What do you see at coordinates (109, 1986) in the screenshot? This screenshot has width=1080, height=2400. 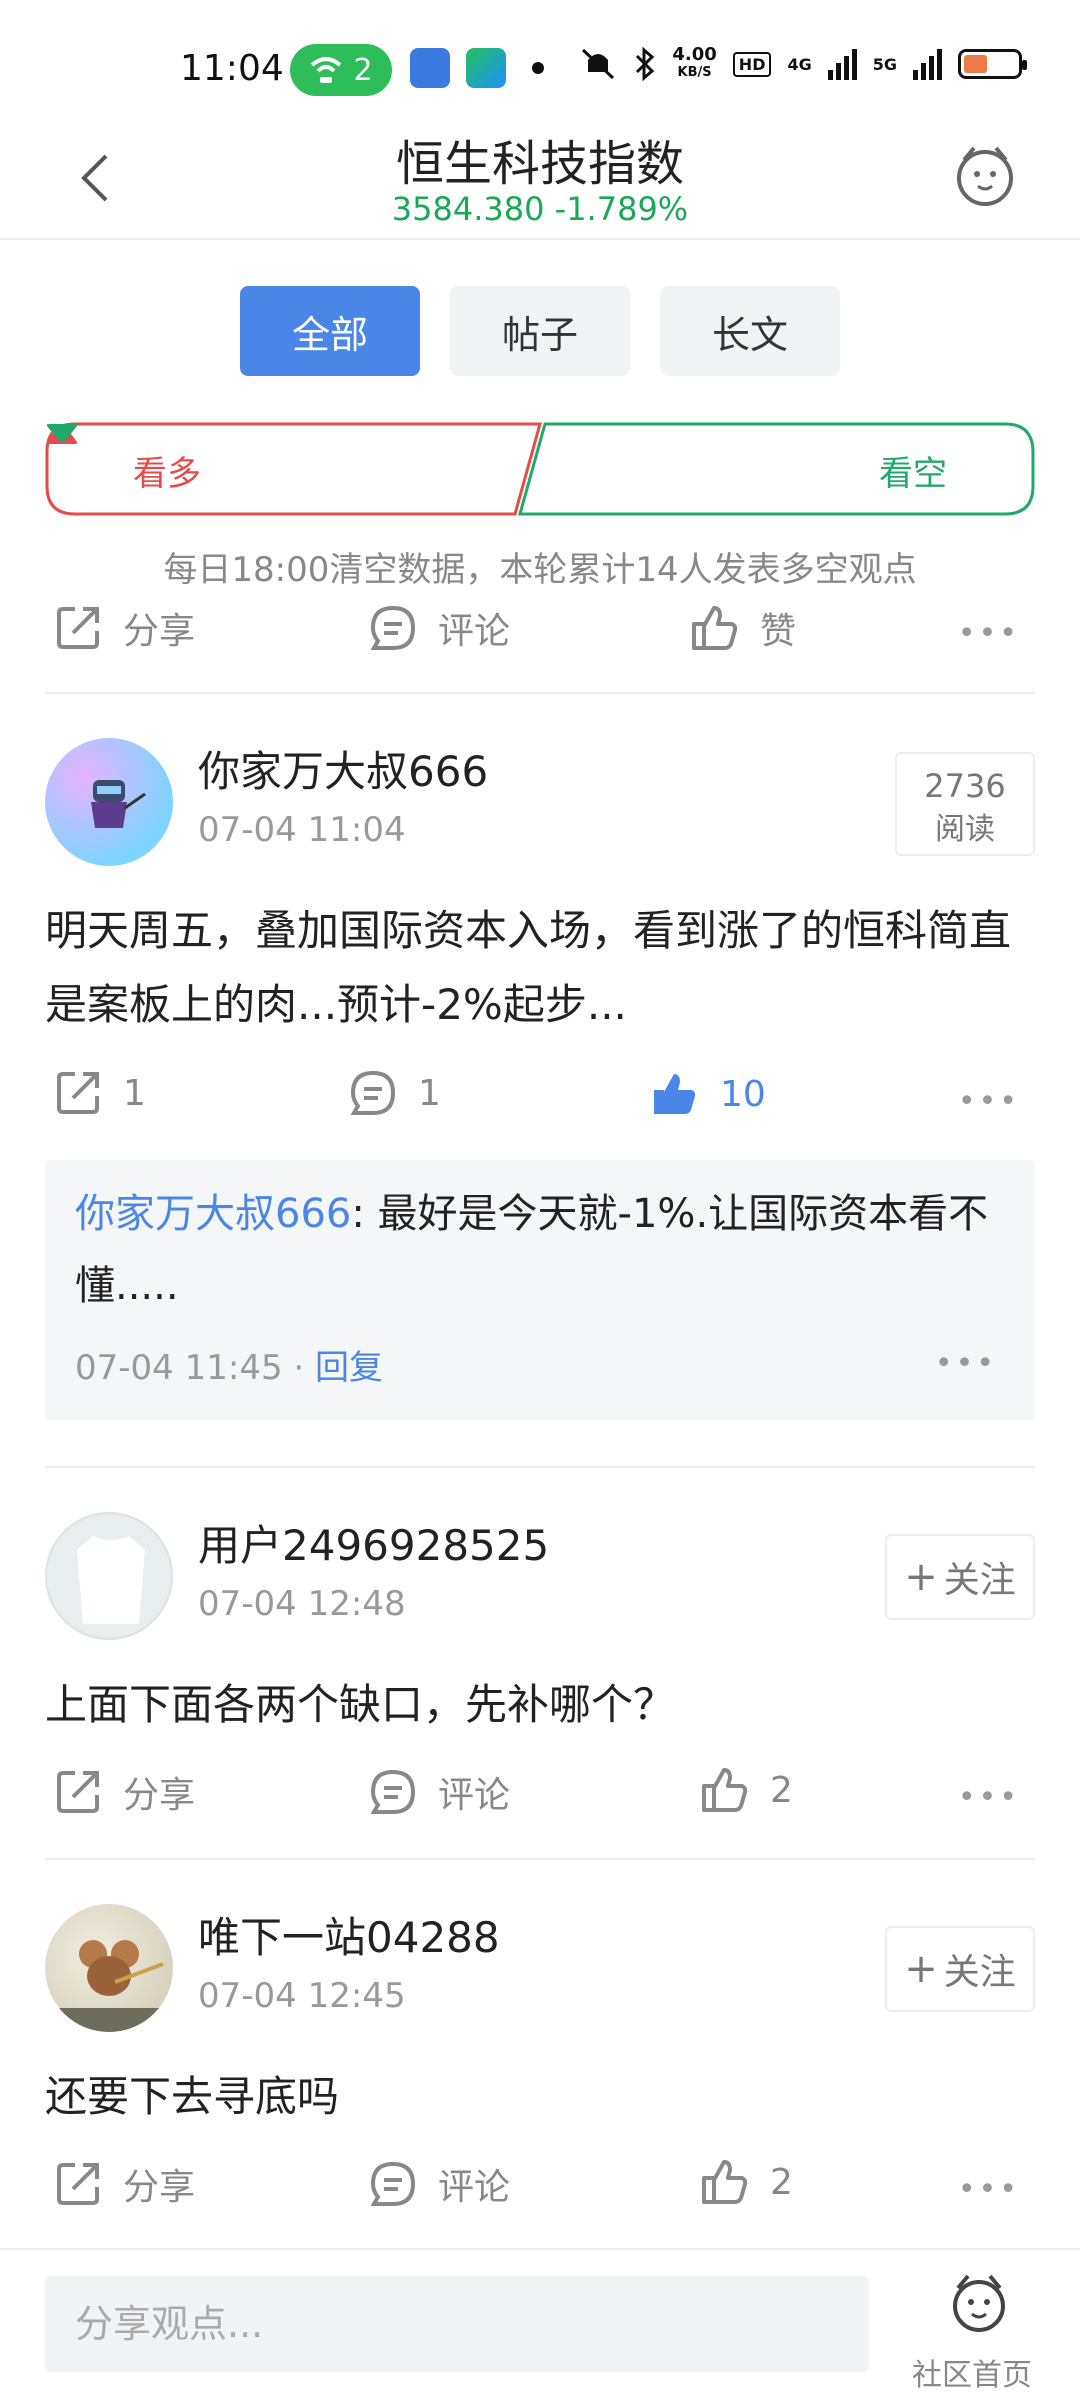 I see `cartoon-mouse-avatar-icon` at bounding box center [109, 1986].